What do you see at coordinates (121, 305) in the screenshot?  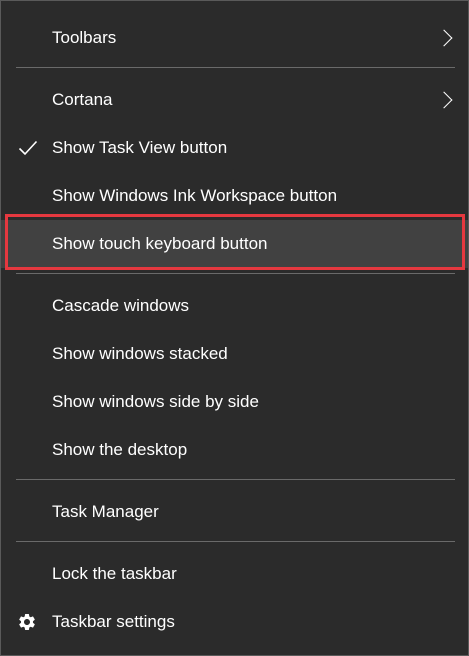 I see `menu-item-label: Cascade windows` at bounding box center [121, 305].